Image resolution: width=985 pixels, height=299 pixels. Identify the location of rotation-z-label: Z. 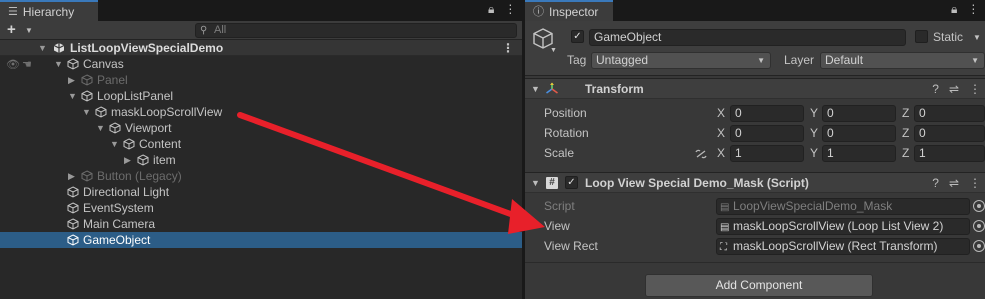
(905, 133).